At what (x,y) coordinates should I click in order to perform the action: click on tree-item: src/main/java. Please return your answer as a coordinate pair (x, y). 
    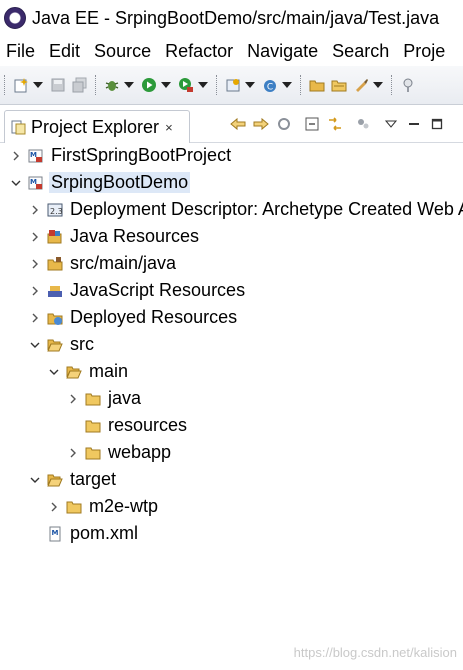
    Looking at the image, I should click on (231, 263).